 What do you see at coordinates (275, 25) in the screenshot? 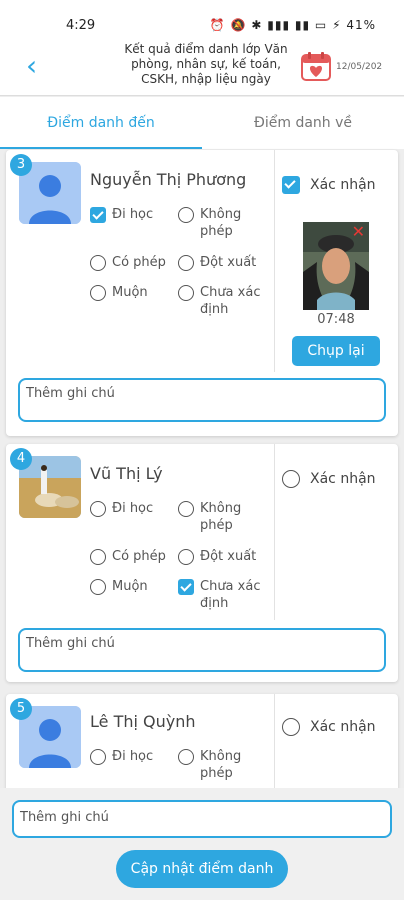
I see `status-icons-glyphs: ⏰ 🔕 ✱ ▮▮▮ ▮▮ ▭ ⚡` at bounding box center [275, 25].